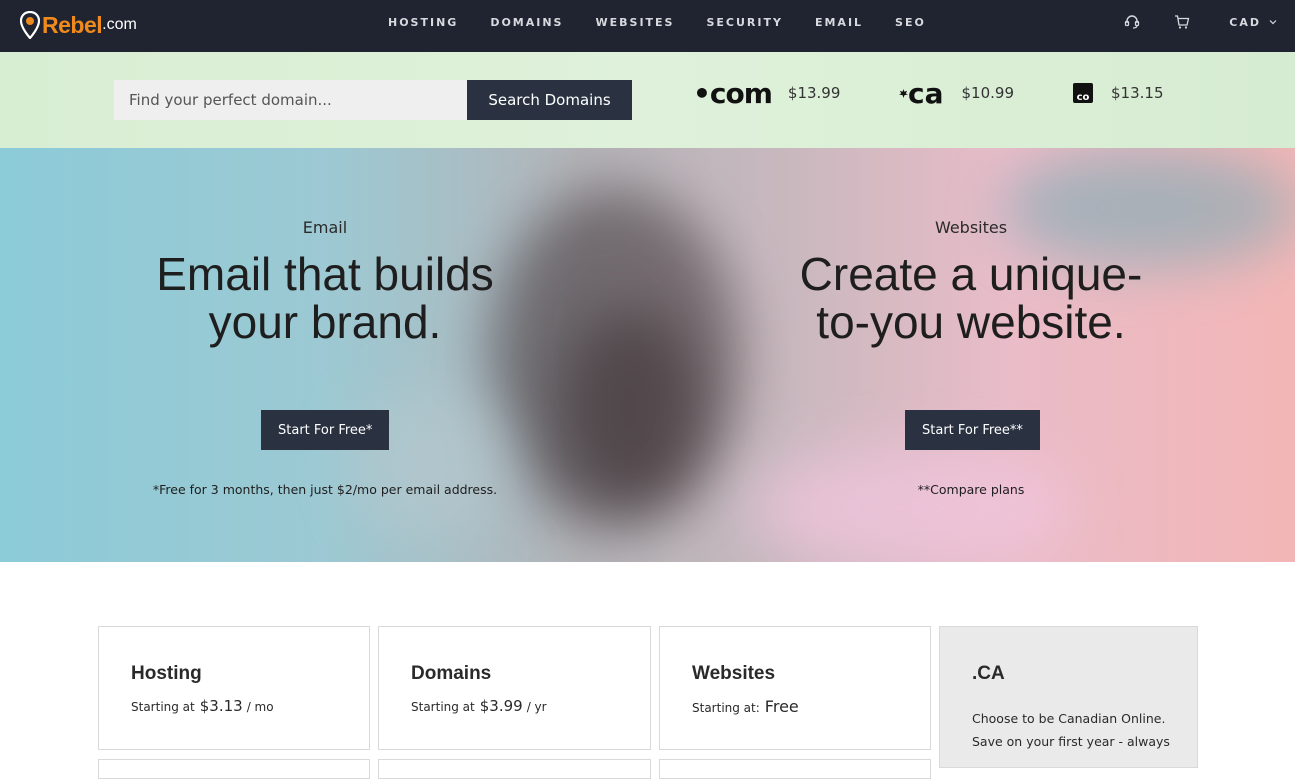 Image resolution: width=1295 pixels, height=779 pixels. Describe the element at coordinates (1132, 22) in the screenshot. I see `support-headset-icon` at that location.